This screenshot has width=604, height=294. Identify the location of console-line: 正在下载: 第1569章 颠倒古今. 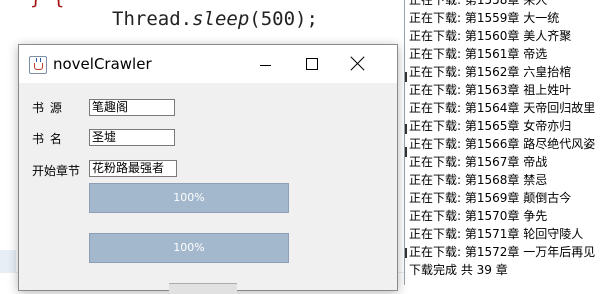
(490, 198).